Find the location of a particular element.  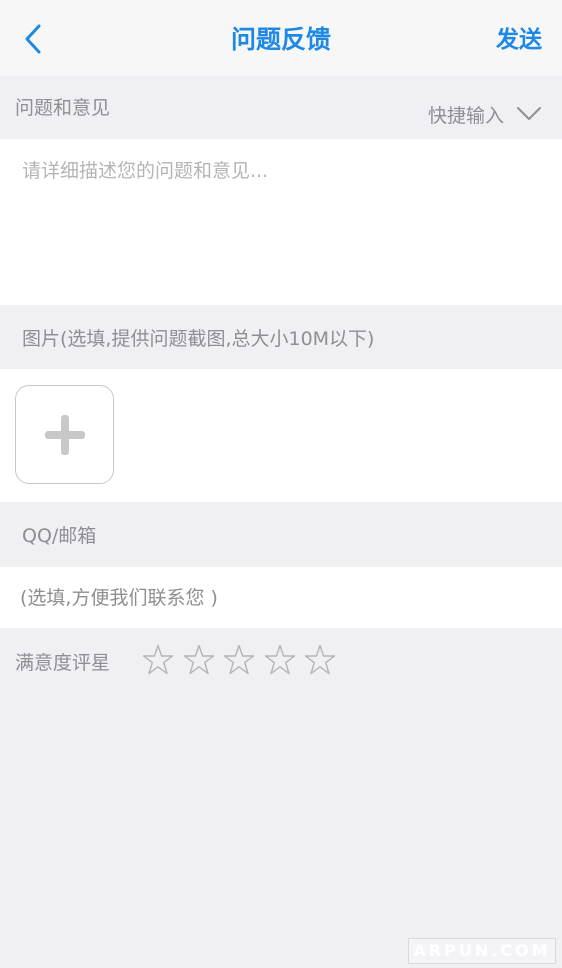

contact-section-header: QQ/邮箱 is located at coordinates (281, 534).